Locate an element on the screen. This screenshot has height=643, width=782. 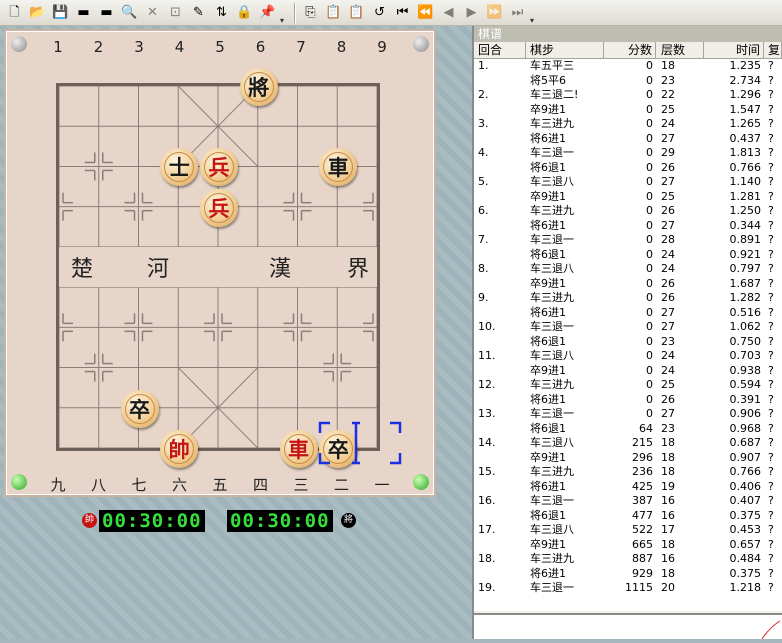
red-chariot-piece: 車 is located at coordinates (298, 449).